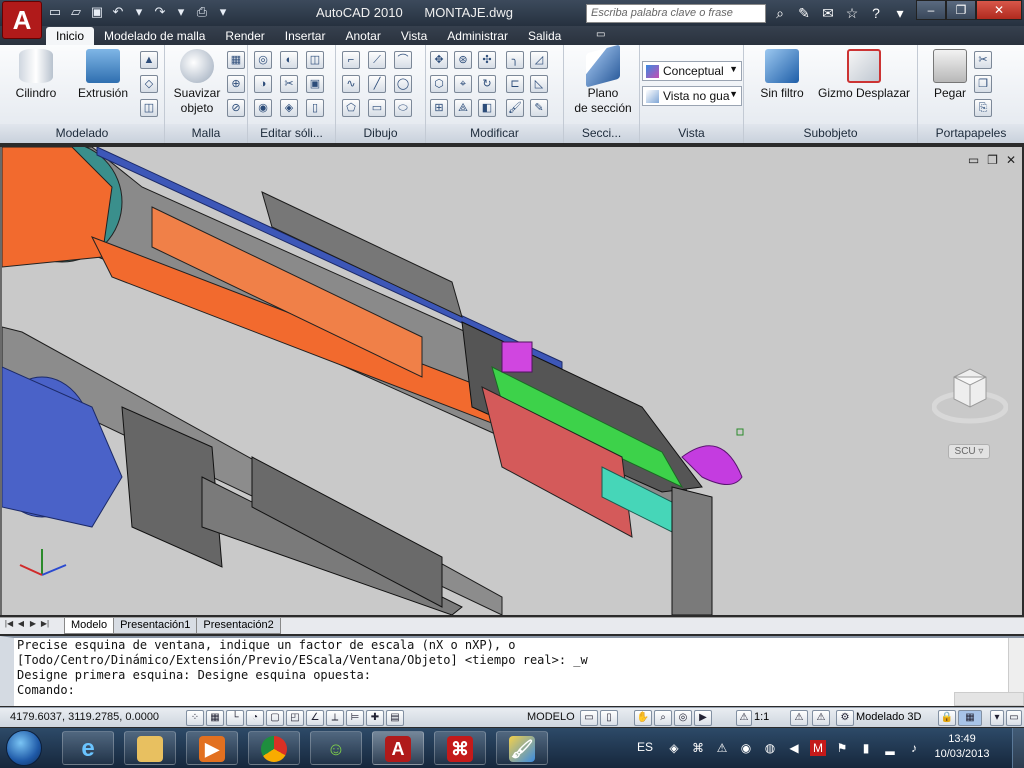 The width and height of the screenshot is (1024, 768). Describe the element at coordinates (88, 748) in the screenshot. I see `taskbar-ie: e` at that location.